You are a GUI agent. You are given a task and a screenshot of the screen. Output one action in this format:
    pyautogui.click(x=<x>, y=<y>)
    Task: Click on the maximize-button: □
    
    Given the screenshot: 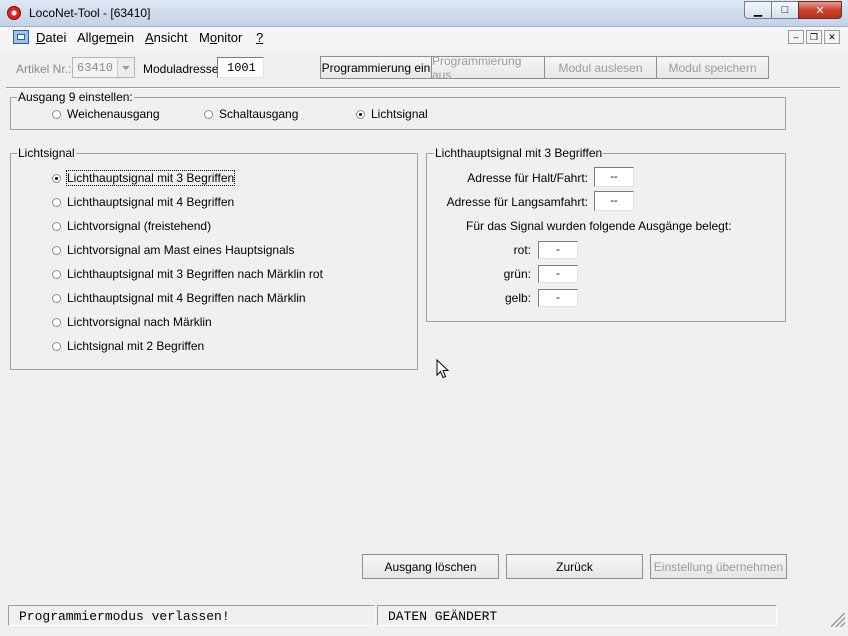 What is the action you would take?
    pyautogui.click(x=785, y=10)
    